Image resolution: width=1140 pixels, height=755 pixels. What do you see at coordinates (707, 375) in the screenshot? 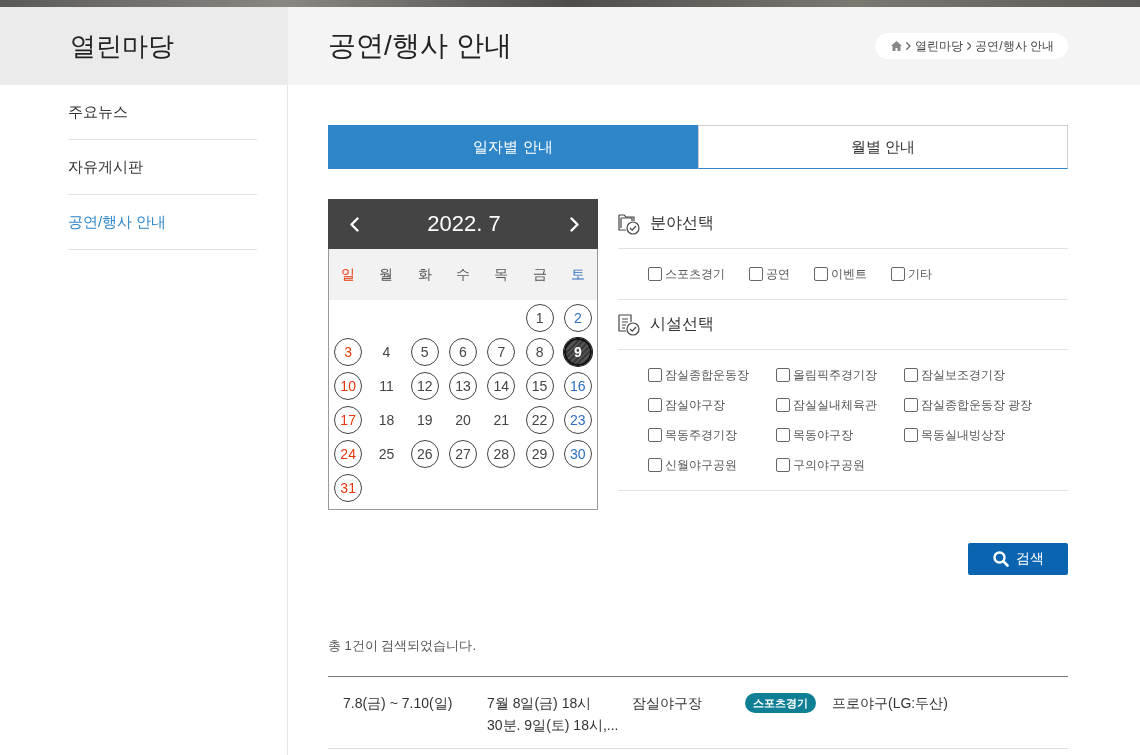
I see `checkbox-label: 잠실종합운동장` at bounding box center [707, 375].